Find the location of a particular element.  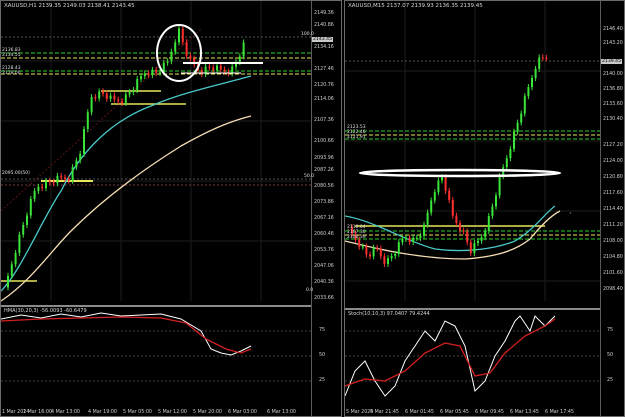

line-label: 2121.91 is located at coordinates (356, 137).